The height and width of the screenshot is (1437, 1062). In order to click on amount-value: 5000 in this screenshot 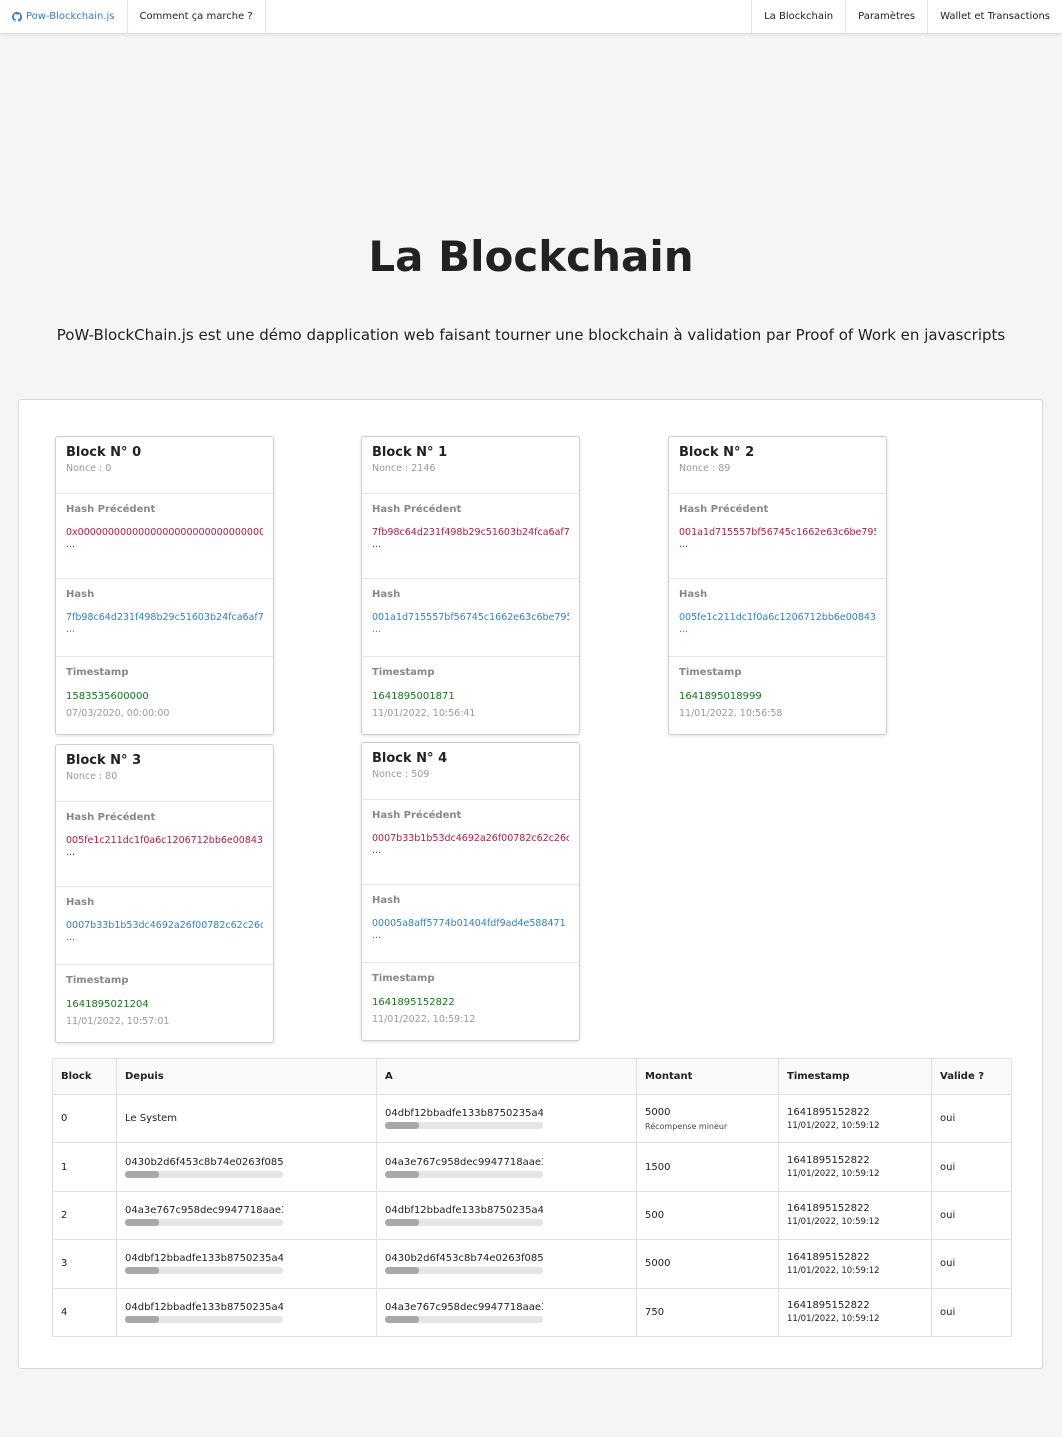, I will do `click(658, 1112)`.